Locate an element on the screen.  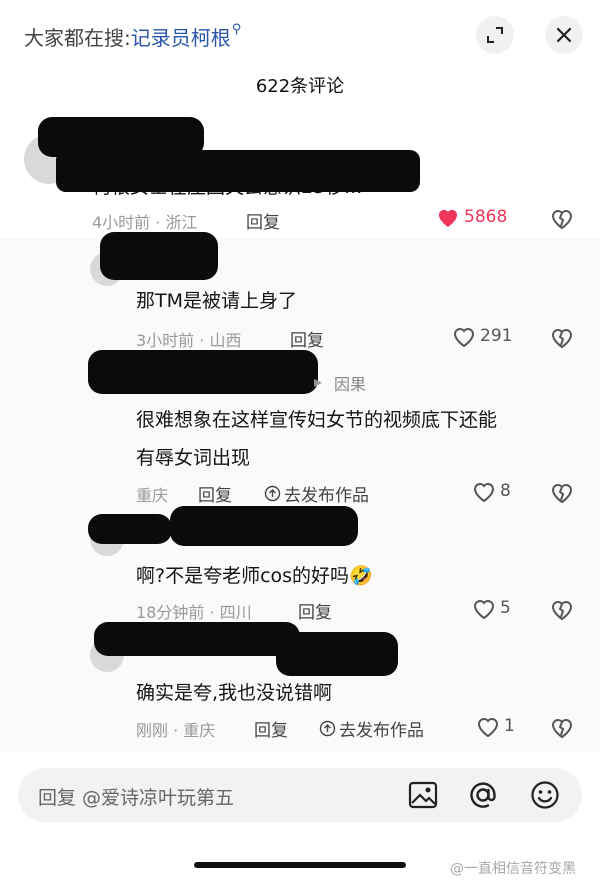
image-icon is located at coordinates (423, 795).